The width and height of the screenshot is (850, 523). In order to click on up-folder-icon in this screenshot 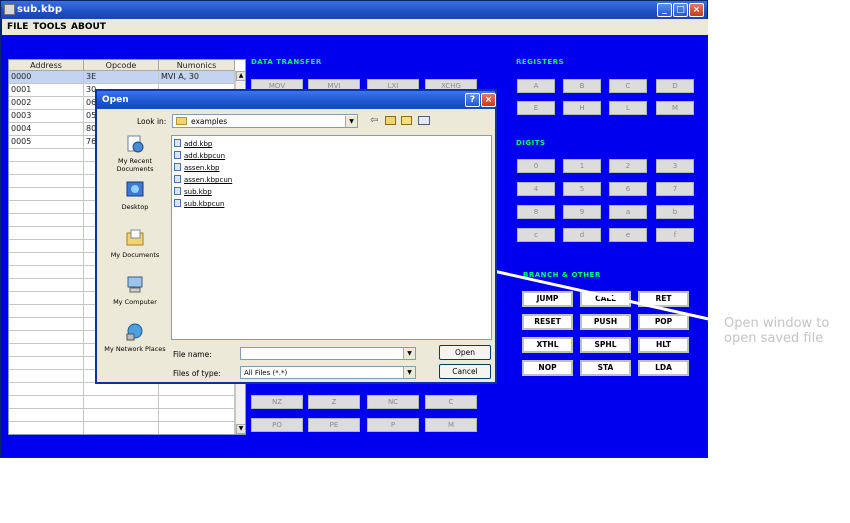, I will do `click(390, 120)`.